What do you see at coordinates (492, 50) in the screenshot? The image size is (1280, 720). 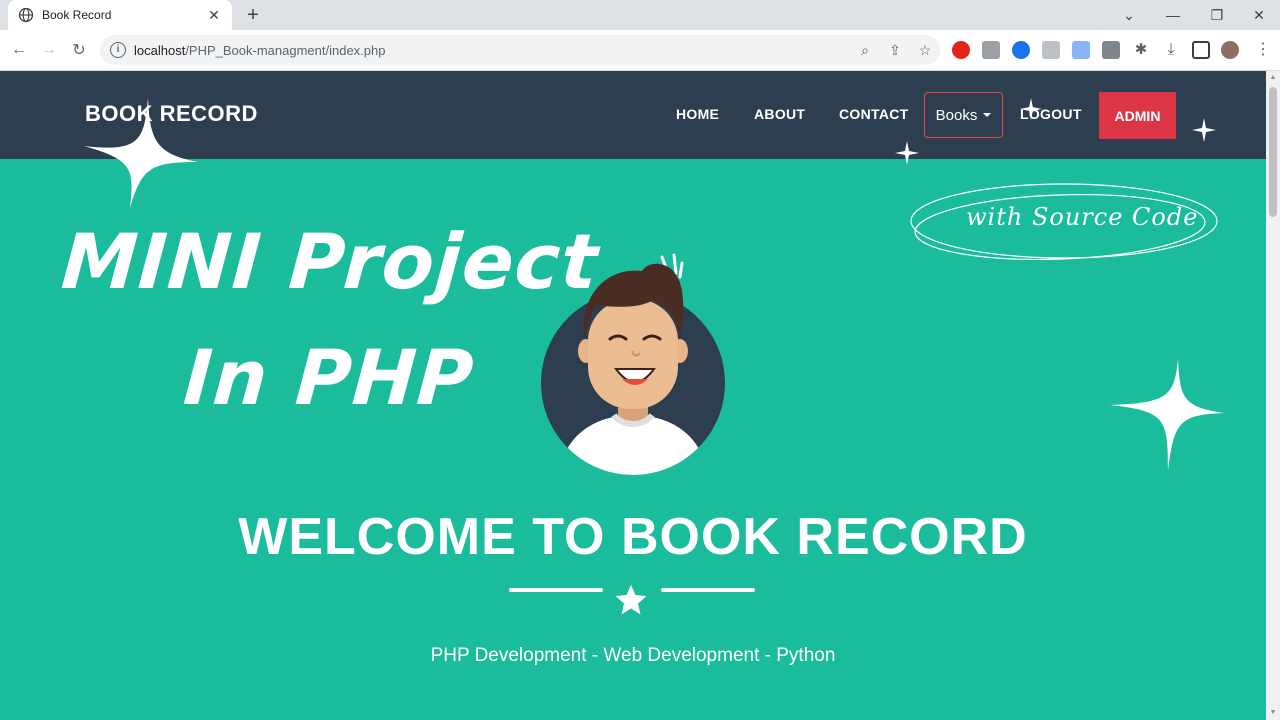 I see `url-text: localhost/PHP_Book-managment/index.php` at bounding box center [492, 50].